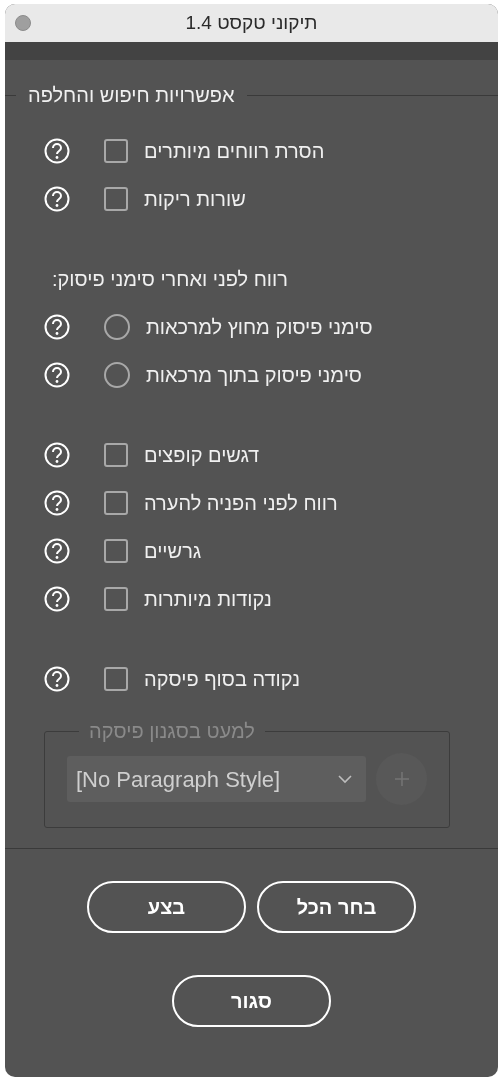 This screenshot has height=1083, width=502. What do you see at coordinates (401, 779) in the screenshot?
I see `plus-icon` at bounding box center [401, 779].